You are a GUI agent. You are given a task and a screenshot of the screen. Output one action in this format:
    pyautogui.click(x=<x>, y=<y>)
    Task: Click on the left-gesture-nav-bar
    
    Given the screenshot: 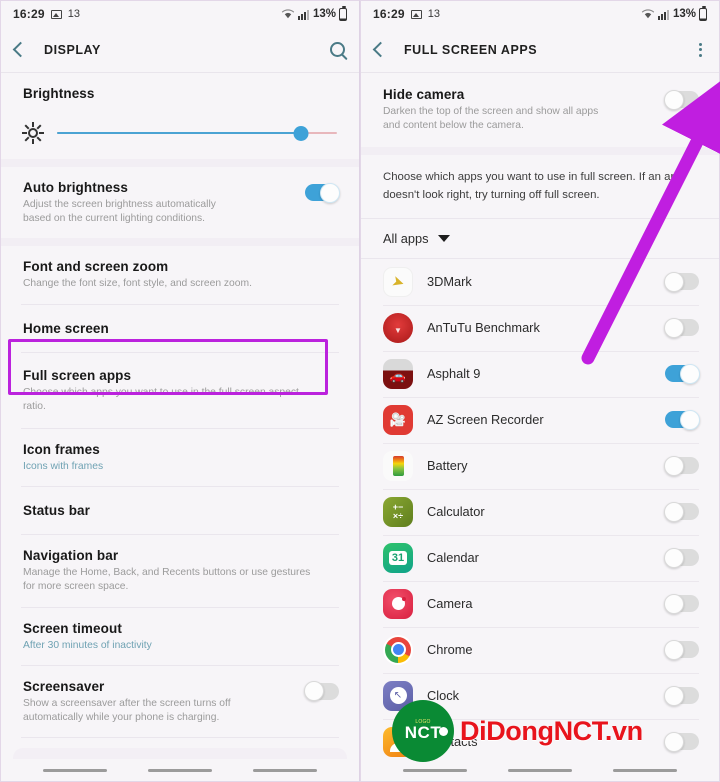 What is the action you would take?
    pyautogui.click(x=180, y=770)
    